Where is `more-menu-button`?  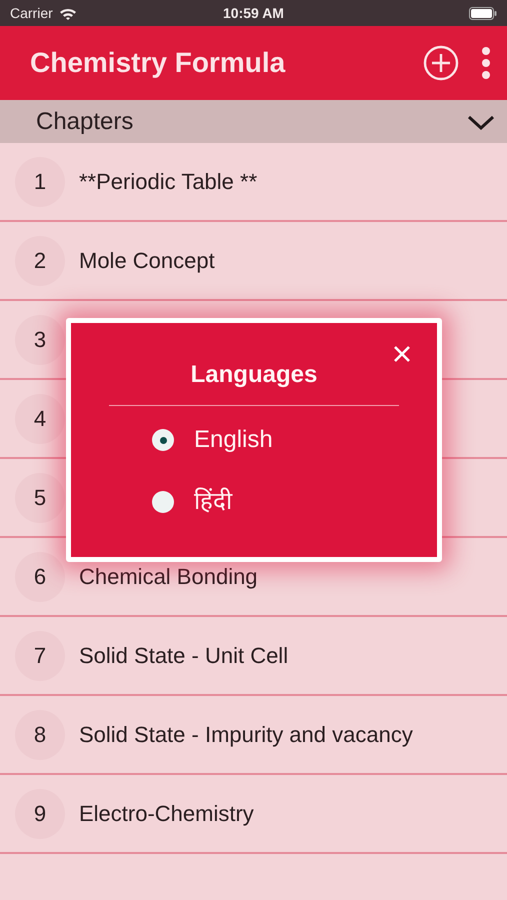
more-menu-button is located at coordinates (486, 63).